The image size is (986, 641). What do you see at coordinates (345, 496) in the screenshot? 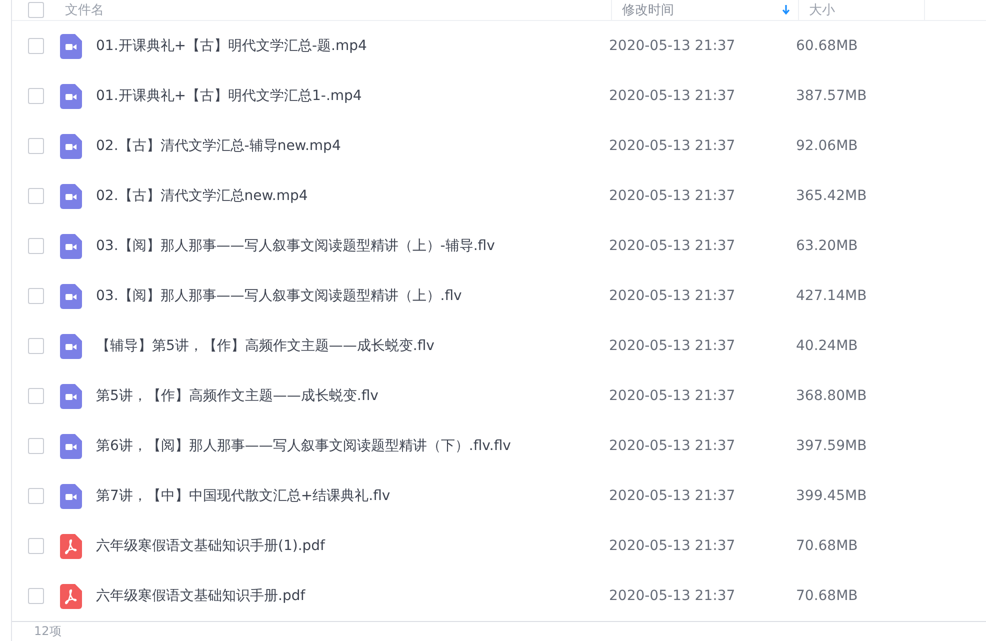
I see `file-name: 第7讲，【中】中国现代散文汇总+结课典礼.flv` at bounding box center [345, 496].